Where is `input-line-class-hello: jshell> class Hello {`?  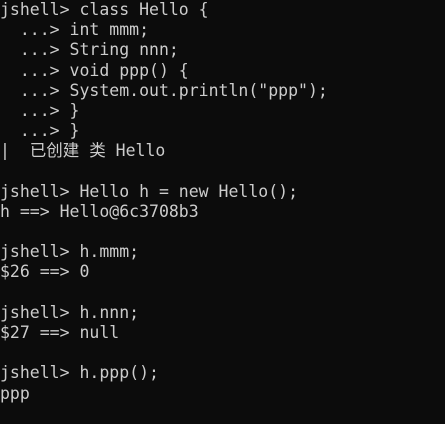 input-line-class-hello: jshell> class Hello { is located at coordinates (104, 9).